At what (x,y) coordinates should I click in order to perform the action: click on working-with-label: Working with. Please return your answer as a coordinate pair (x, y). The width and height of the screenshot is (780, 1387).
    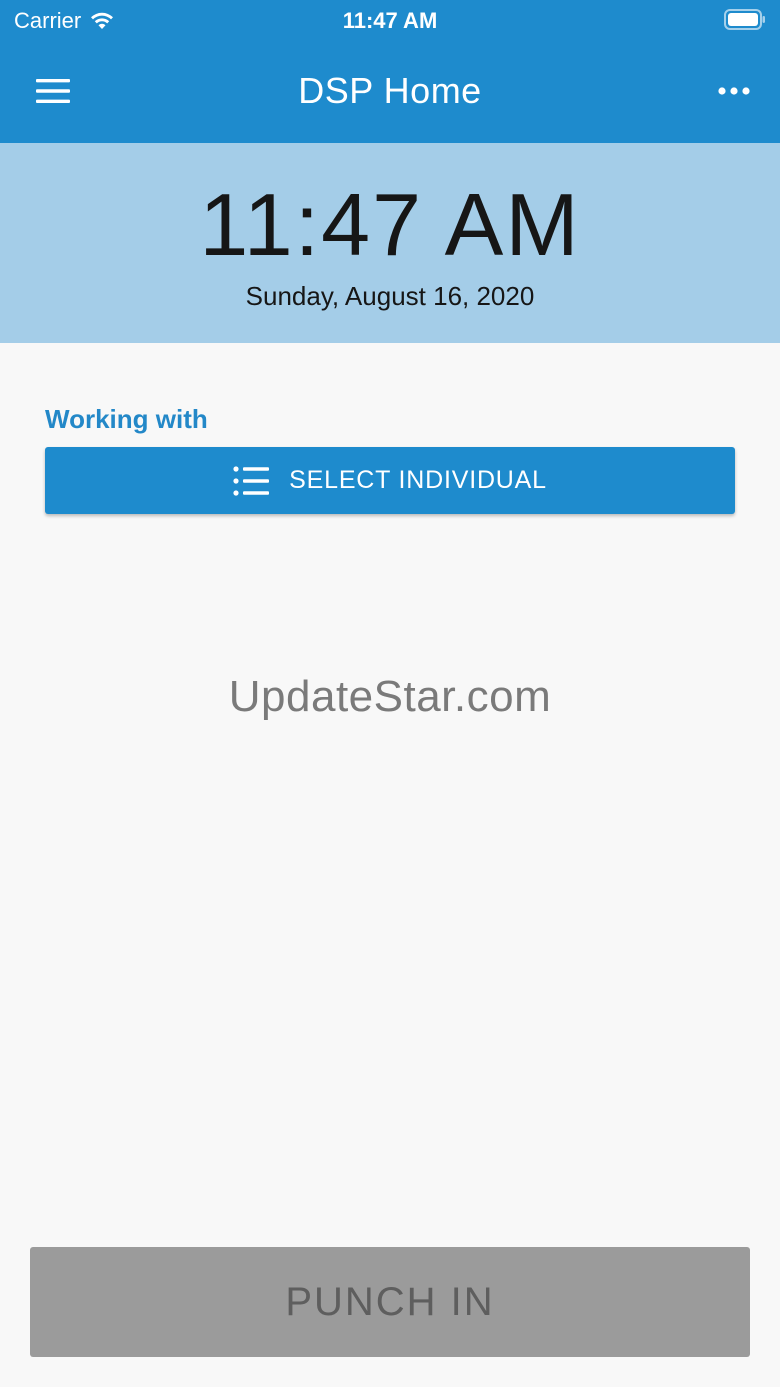
    Looking at the image, I should click on (126, 419).